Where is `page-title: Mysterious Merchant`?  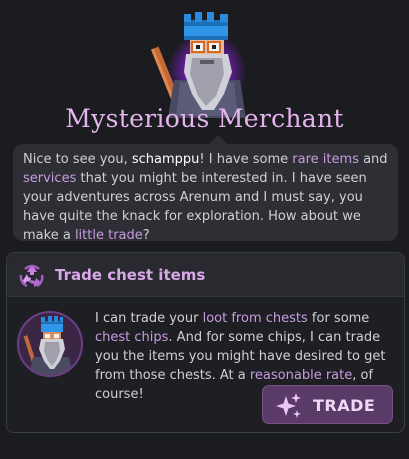
page-title: Mysterious Merchant is located at coordinates (204, 118).